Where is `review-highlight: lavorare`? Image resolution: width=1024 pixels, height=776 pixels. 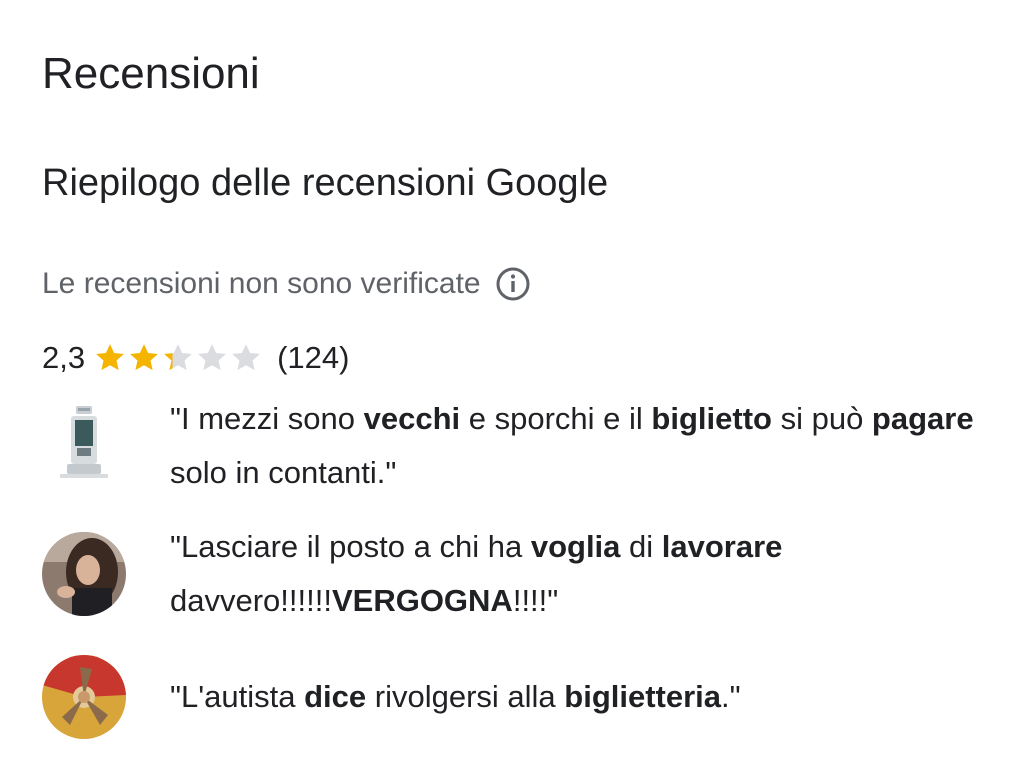
review-highlight: lavorare is located at coordinates (722, 546).